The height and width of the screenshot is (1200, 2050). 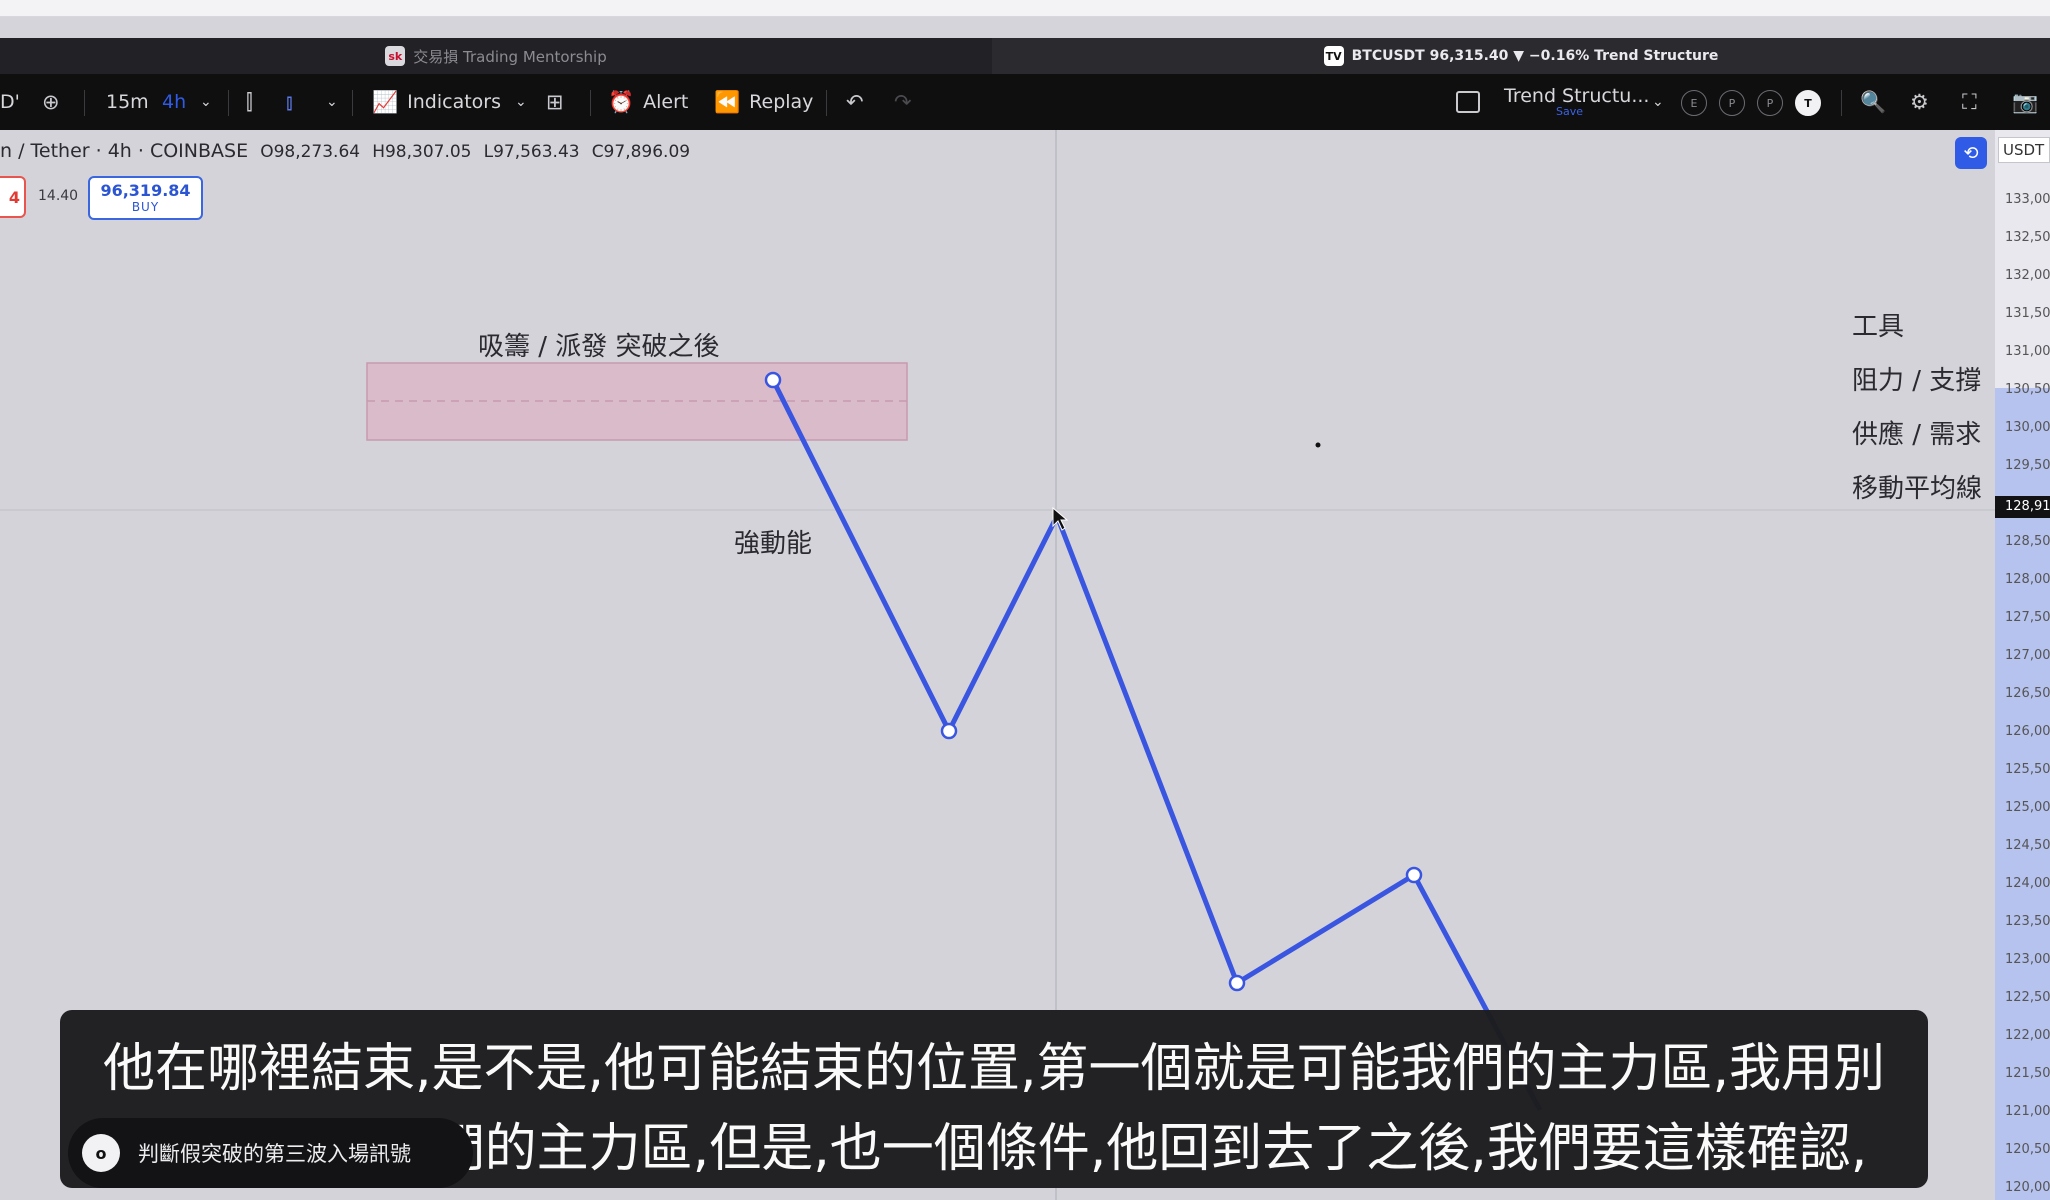 I want to click on fullscreen-button: ⛶, so click(x=1974, y=102).